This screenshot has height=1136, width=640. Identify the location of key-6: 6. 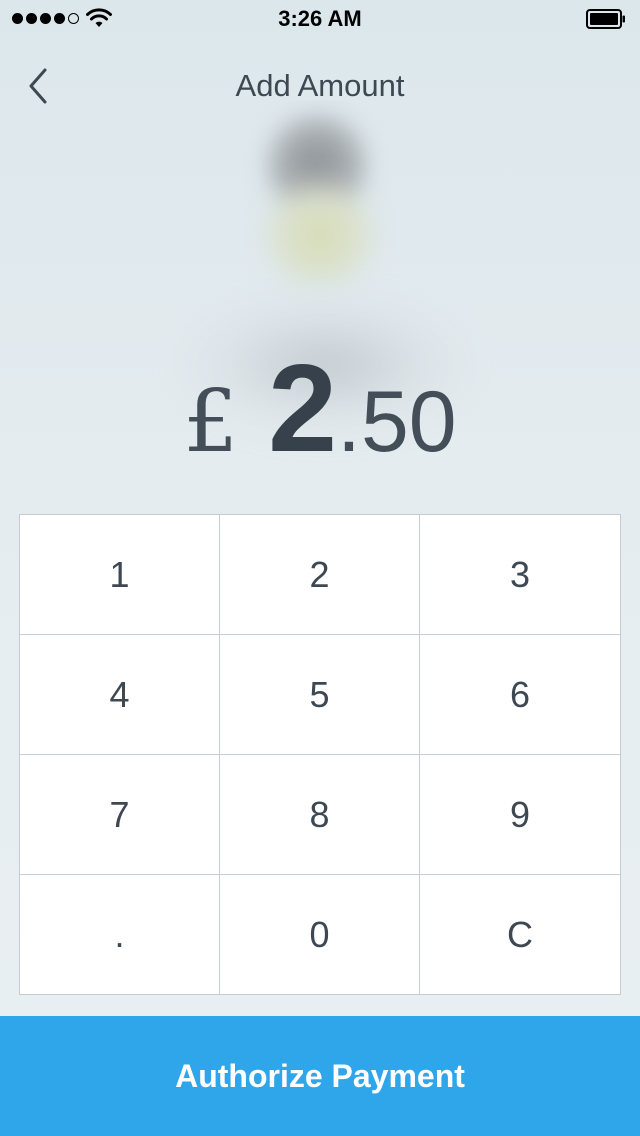
(520, 695).